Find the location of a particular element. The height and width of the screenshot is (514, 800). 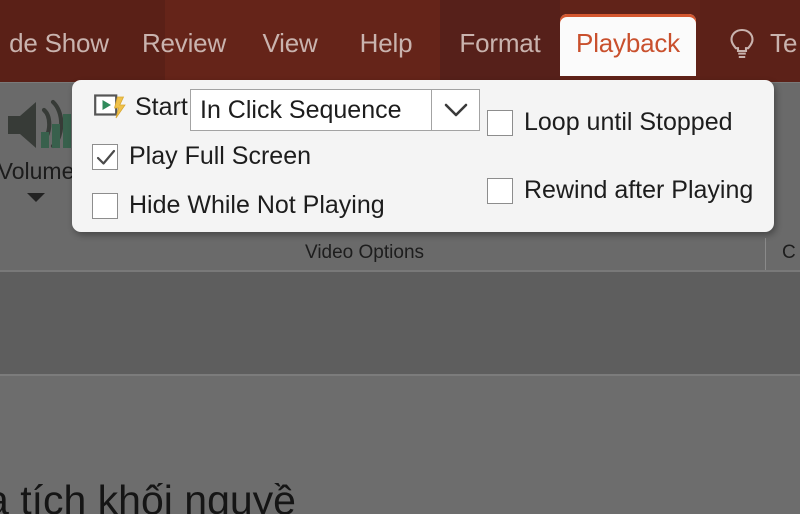

checkbox-label: Loop until Stopped is located at coordinates (628, 122).